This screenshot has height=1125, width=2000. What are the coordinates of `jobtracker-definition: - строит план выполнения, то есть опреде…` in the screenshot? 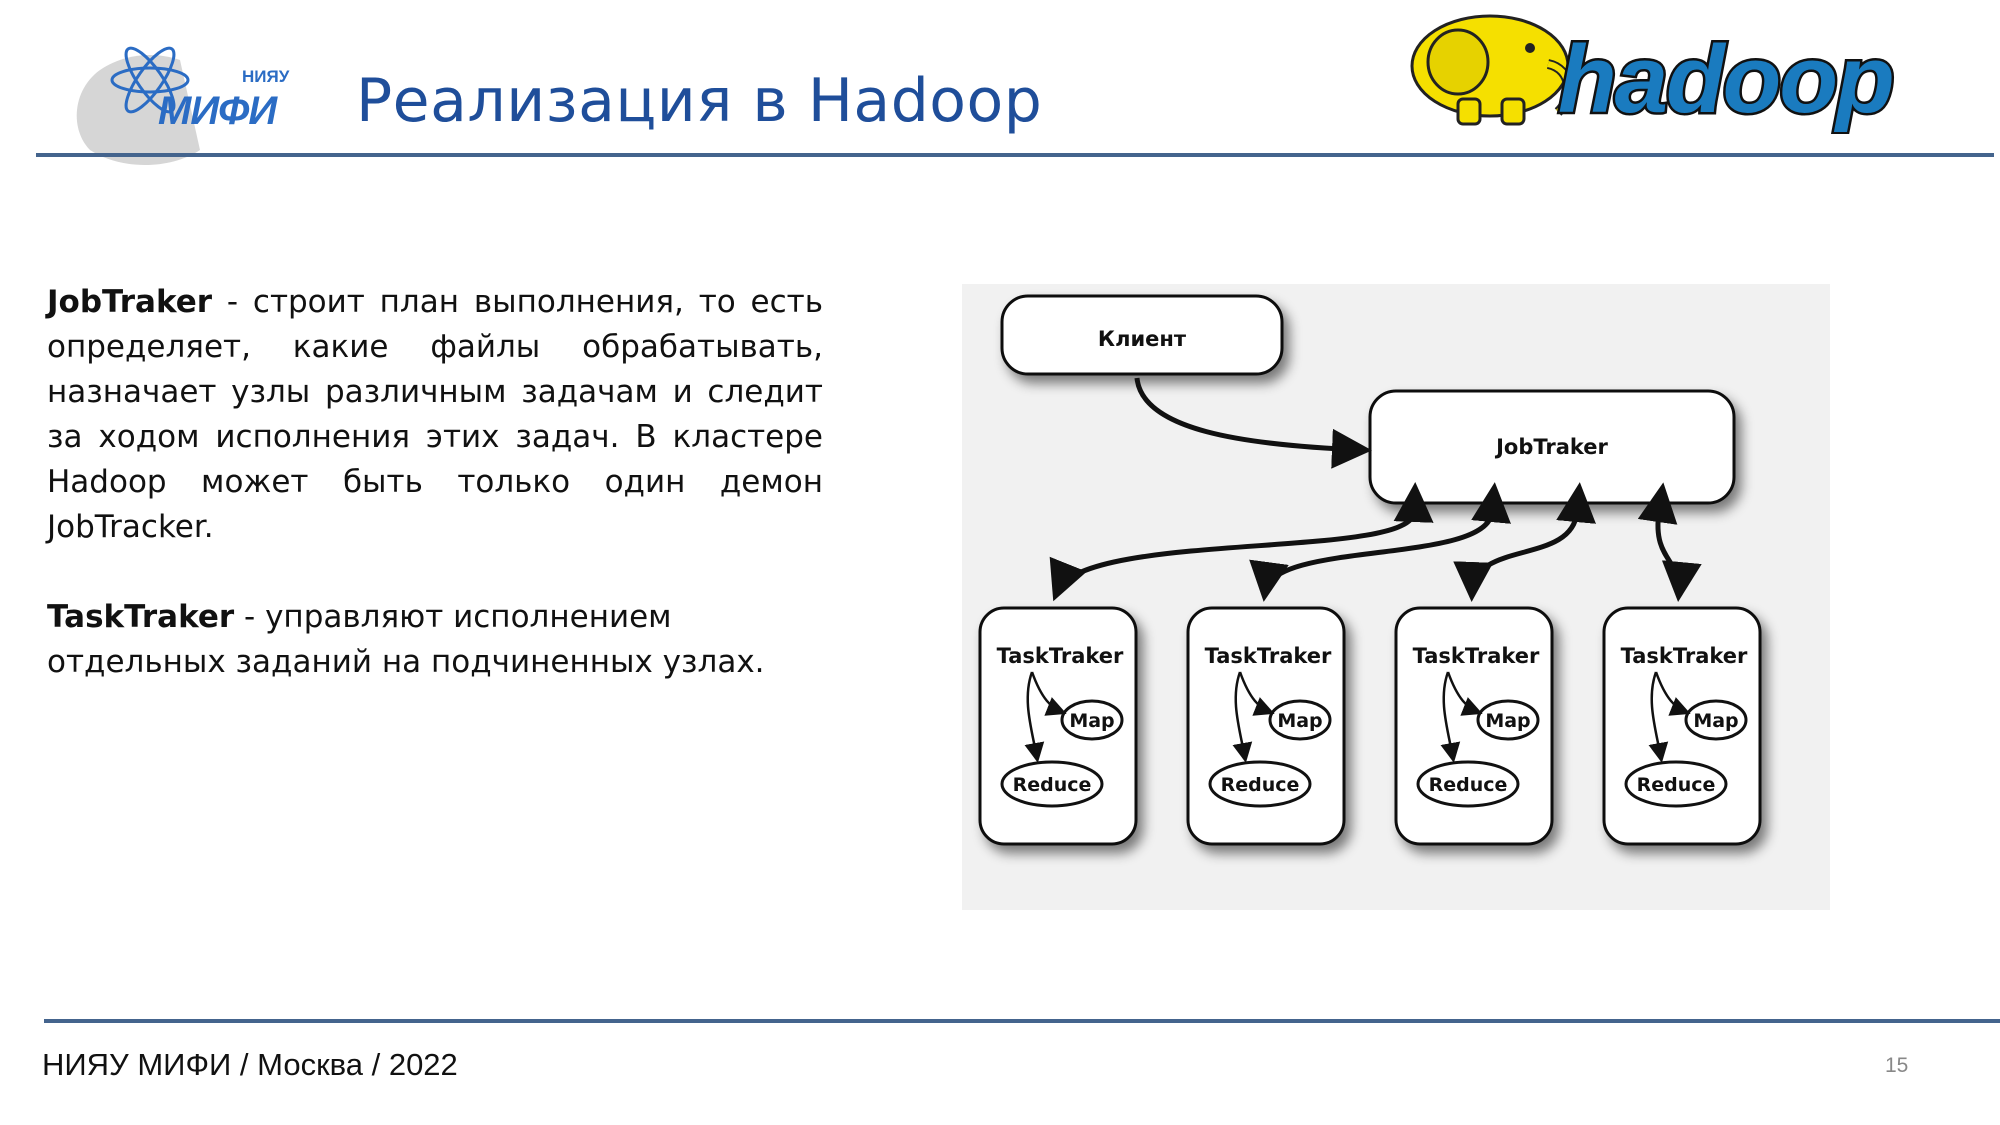 It's located at (435, 414).